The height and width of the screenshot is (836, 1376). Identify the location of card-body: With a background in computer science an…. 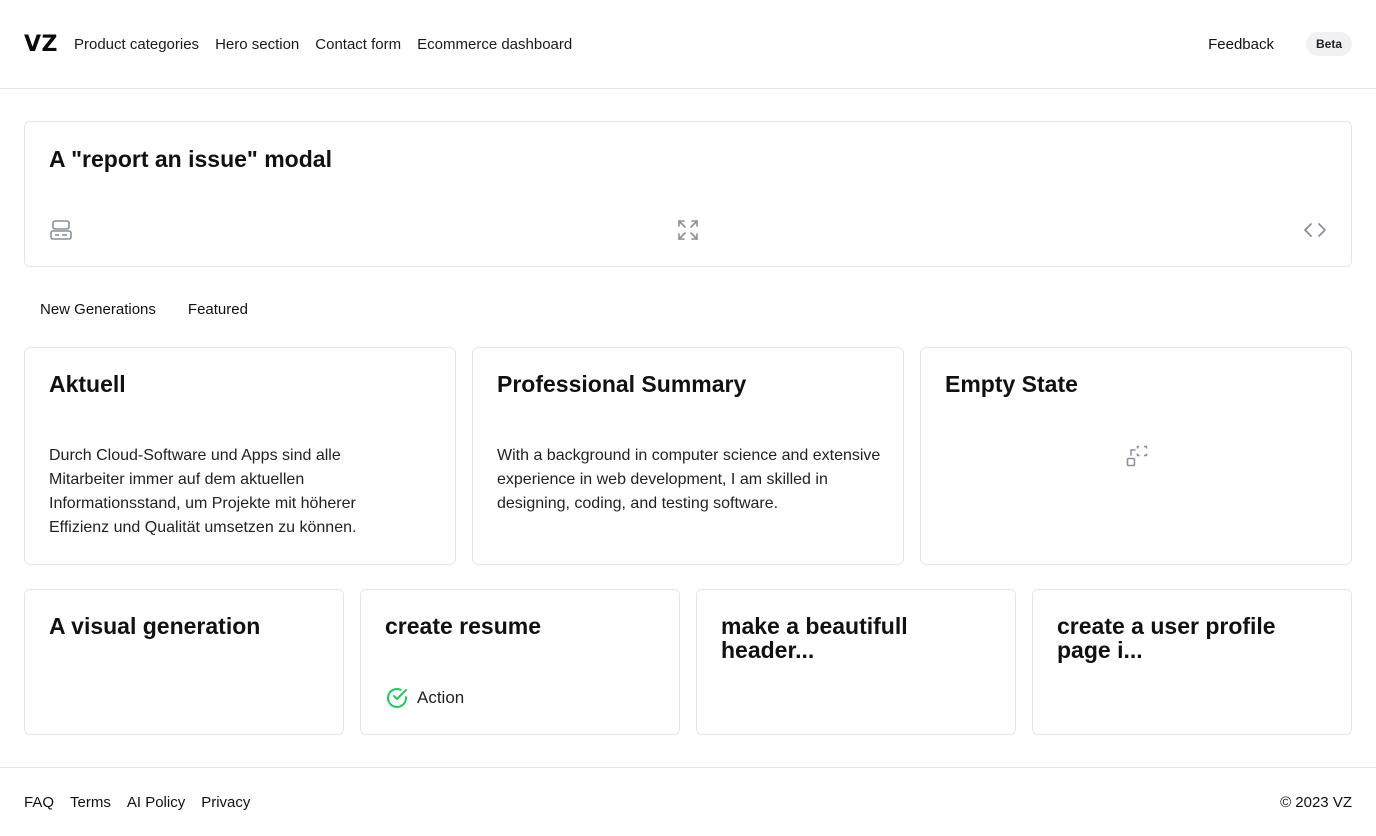
(689, 479).